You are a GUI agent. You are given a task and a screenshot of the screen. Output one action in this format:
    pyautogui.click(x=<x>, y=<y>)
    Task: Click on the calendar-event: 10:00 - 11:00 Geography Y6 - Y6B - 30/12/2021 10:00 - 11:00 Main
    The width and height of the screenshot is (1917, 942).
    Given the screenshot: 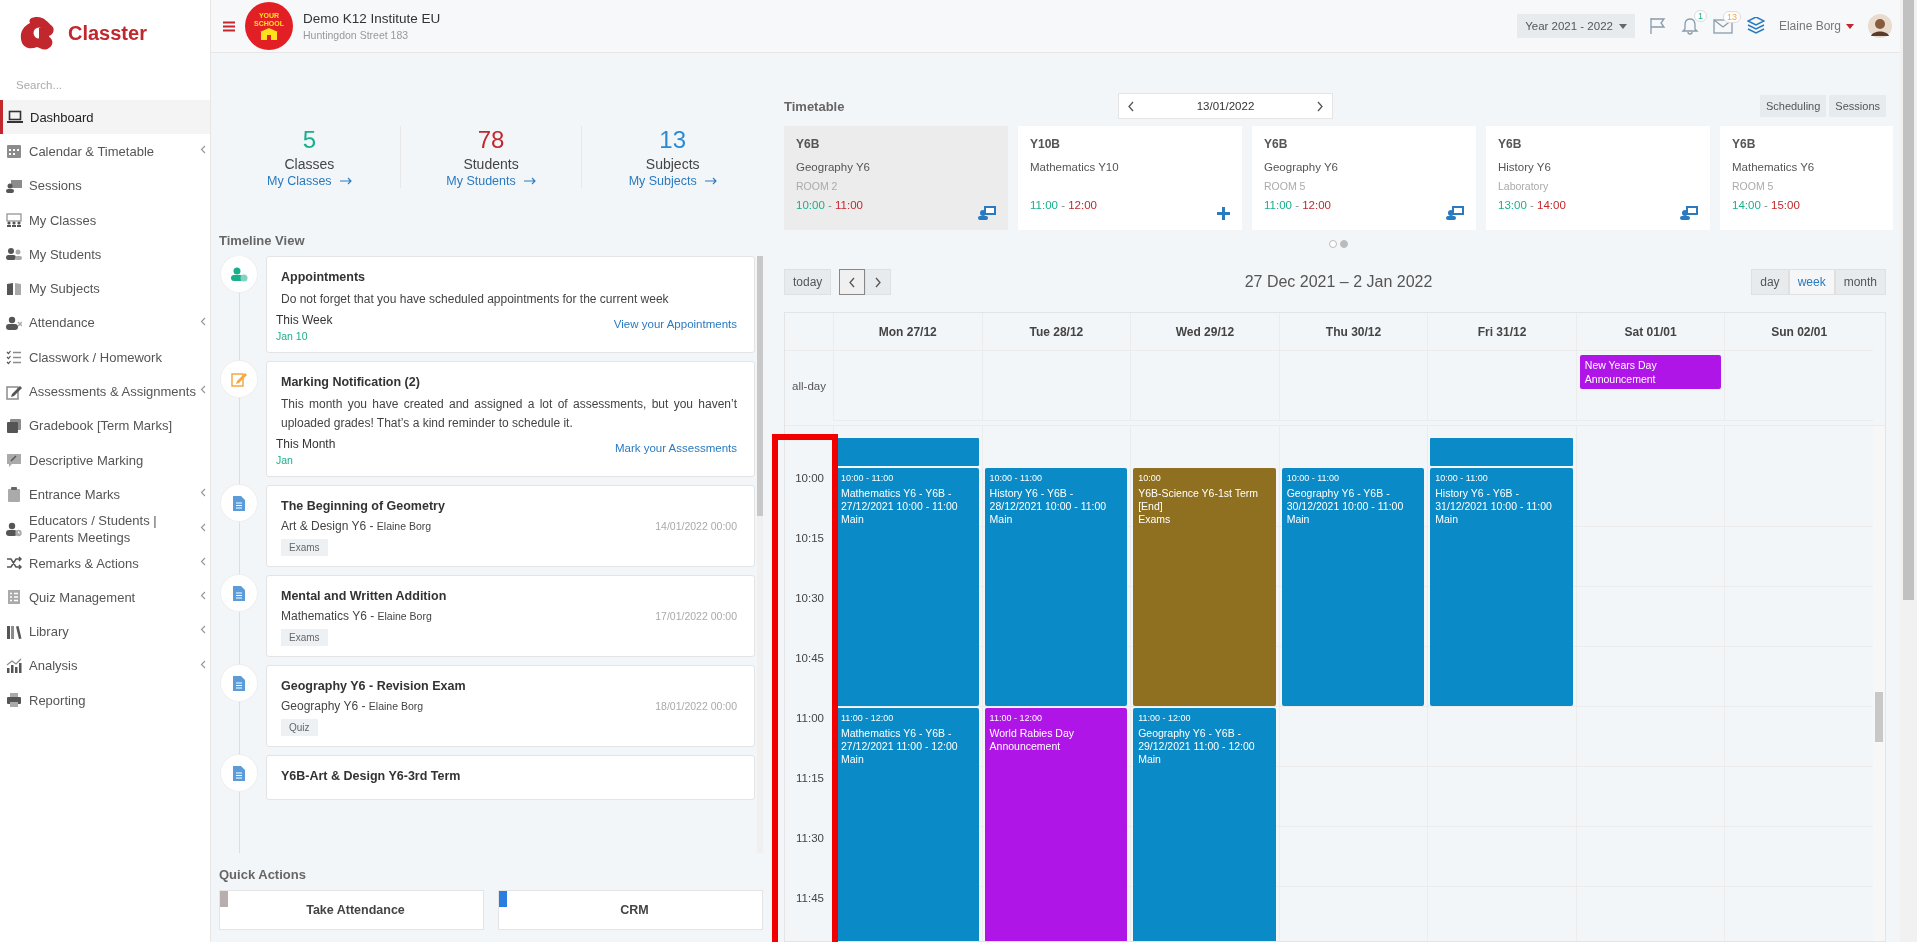 What is the action you would take?
    pyautogui.click(x=1353, y=587)
    